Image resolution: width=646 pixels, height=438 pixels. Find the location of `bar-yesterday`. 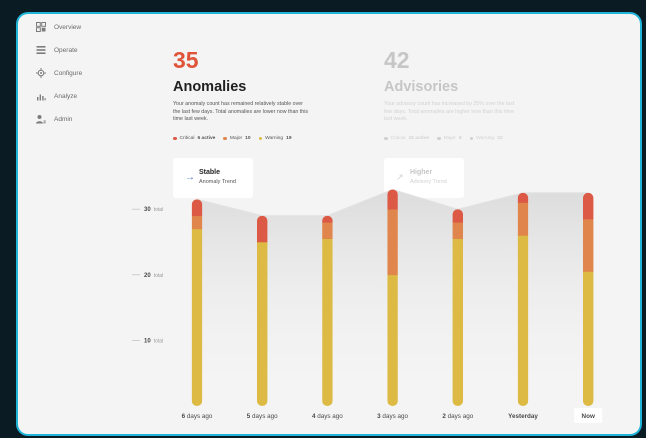

bar-yesterday is located at coordinates (523, 299).